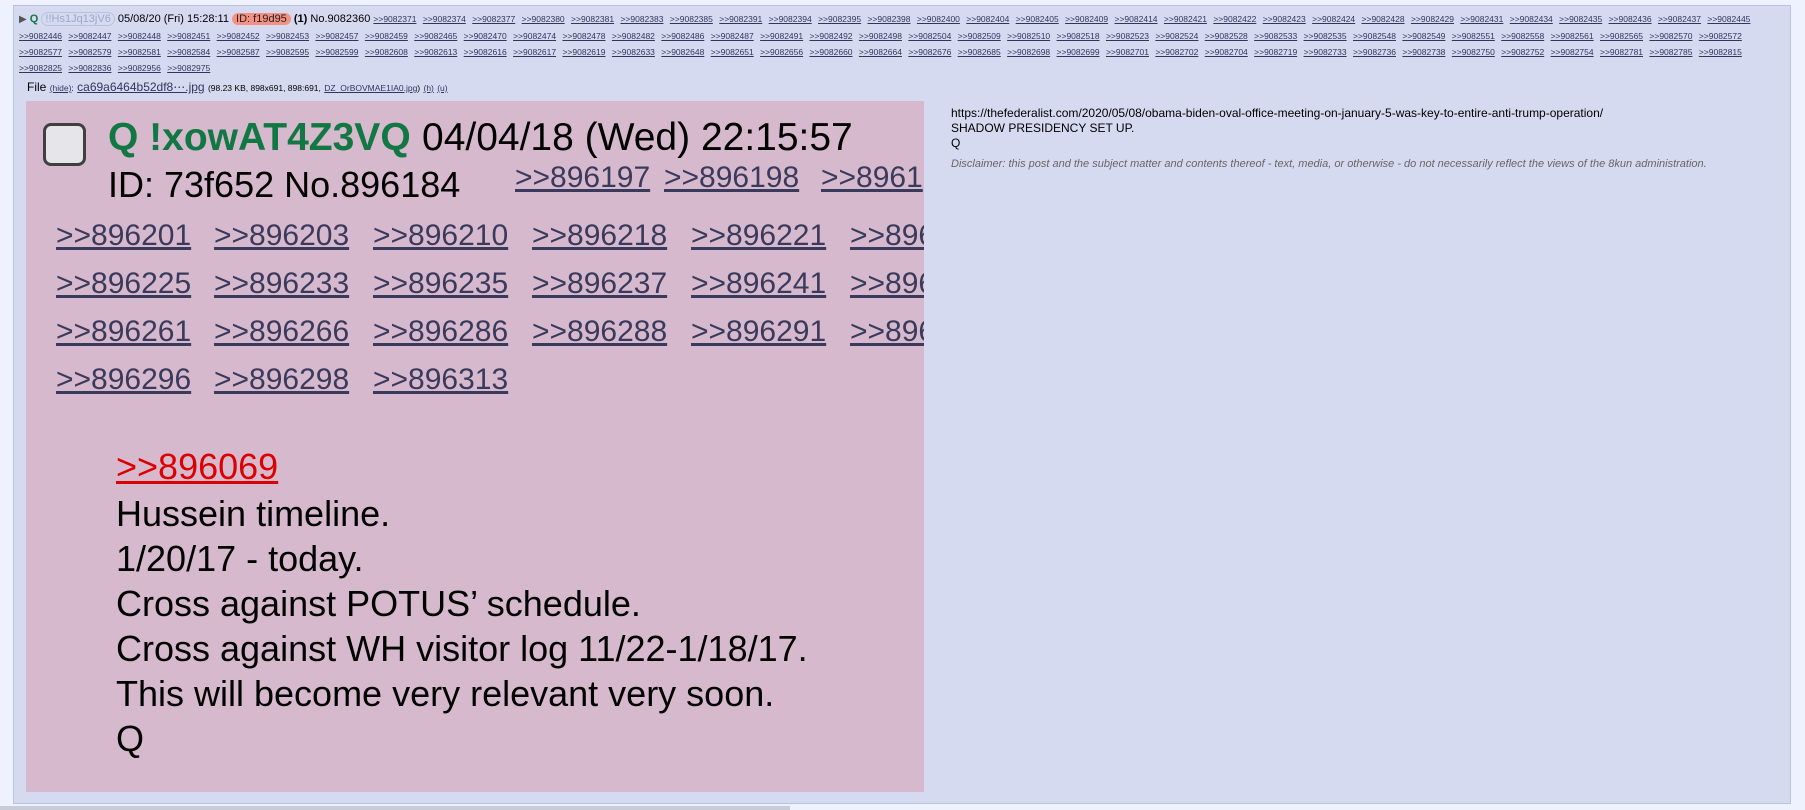 The image size is (1805, 810). What do you see at coordinates (485, 36) in the screenshot?
I see `reply-link: >>9082470` at bounding box center [485, 36].